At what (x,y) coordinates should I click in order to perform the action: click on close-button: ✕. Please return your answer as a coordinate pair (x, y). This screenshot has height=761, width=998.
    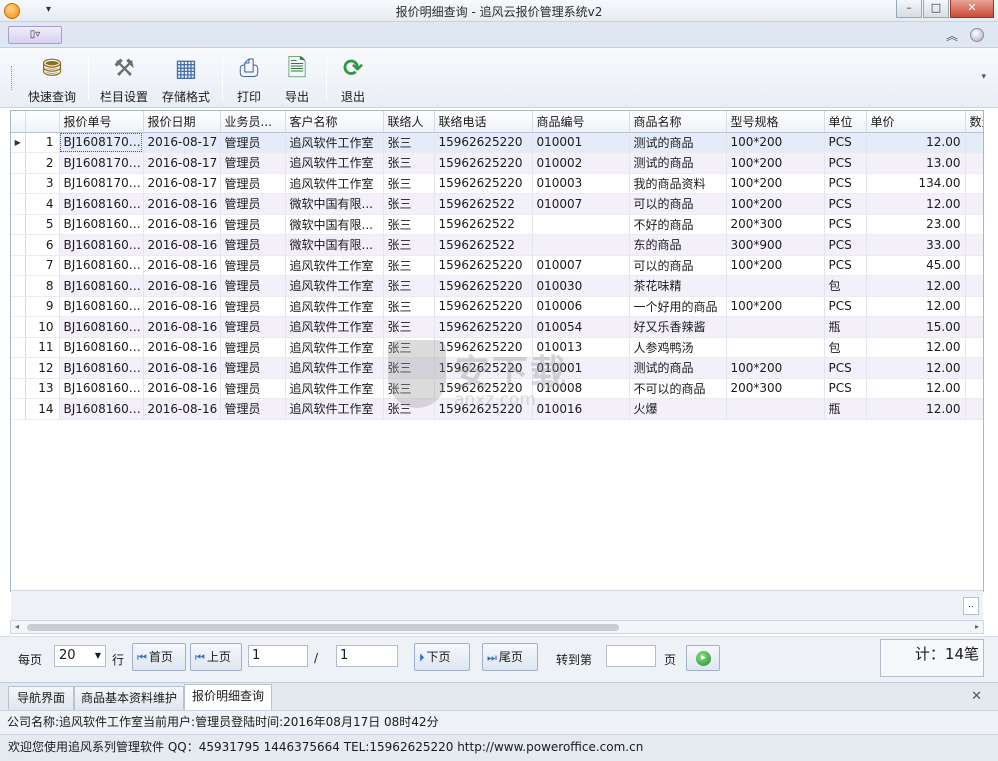
    Looking at the image, I should click on (972, 9).